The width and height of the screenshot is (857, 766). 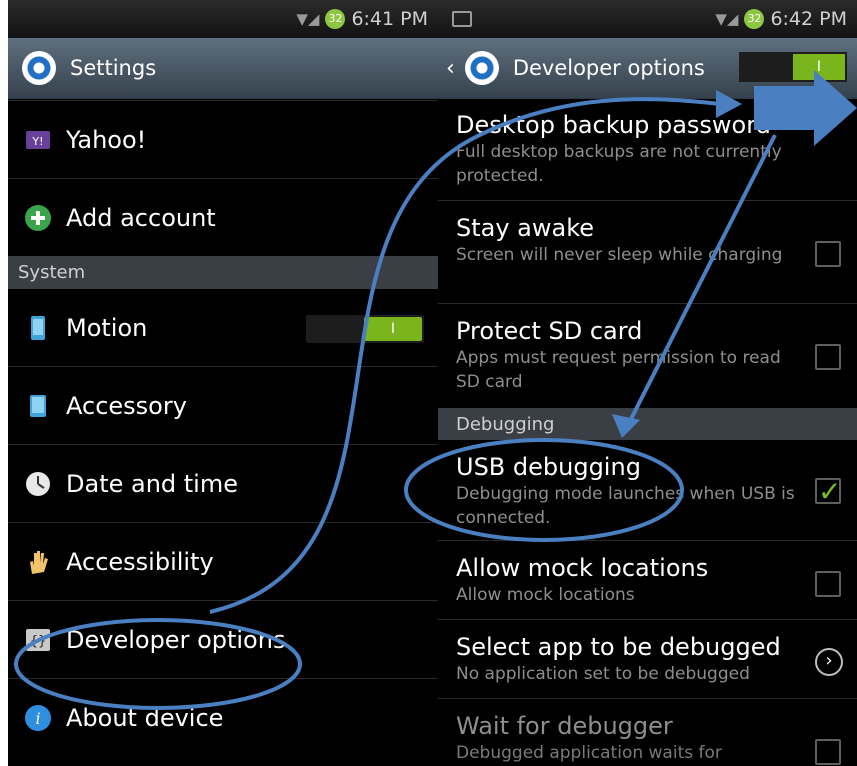 I want to click on developer-options-master-toggle: I, so click(x=793, y=67).